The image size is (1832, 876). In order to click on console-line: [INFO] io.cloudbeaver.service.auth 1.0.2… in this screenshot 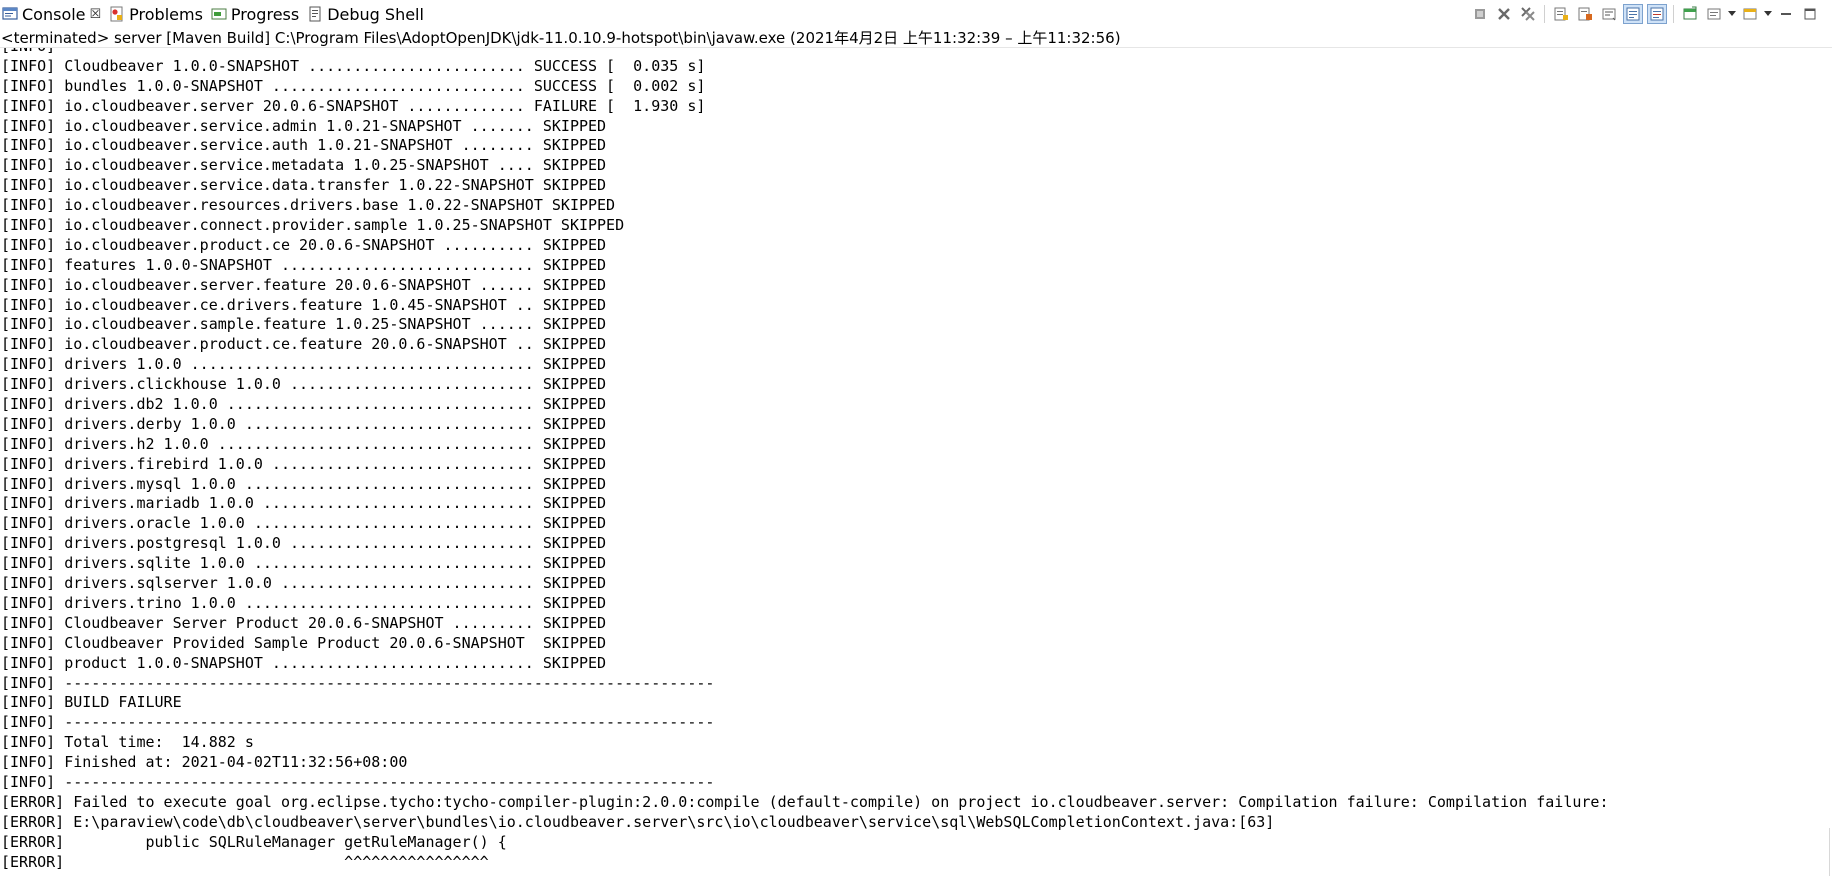, I will do `click(304, 145)`.